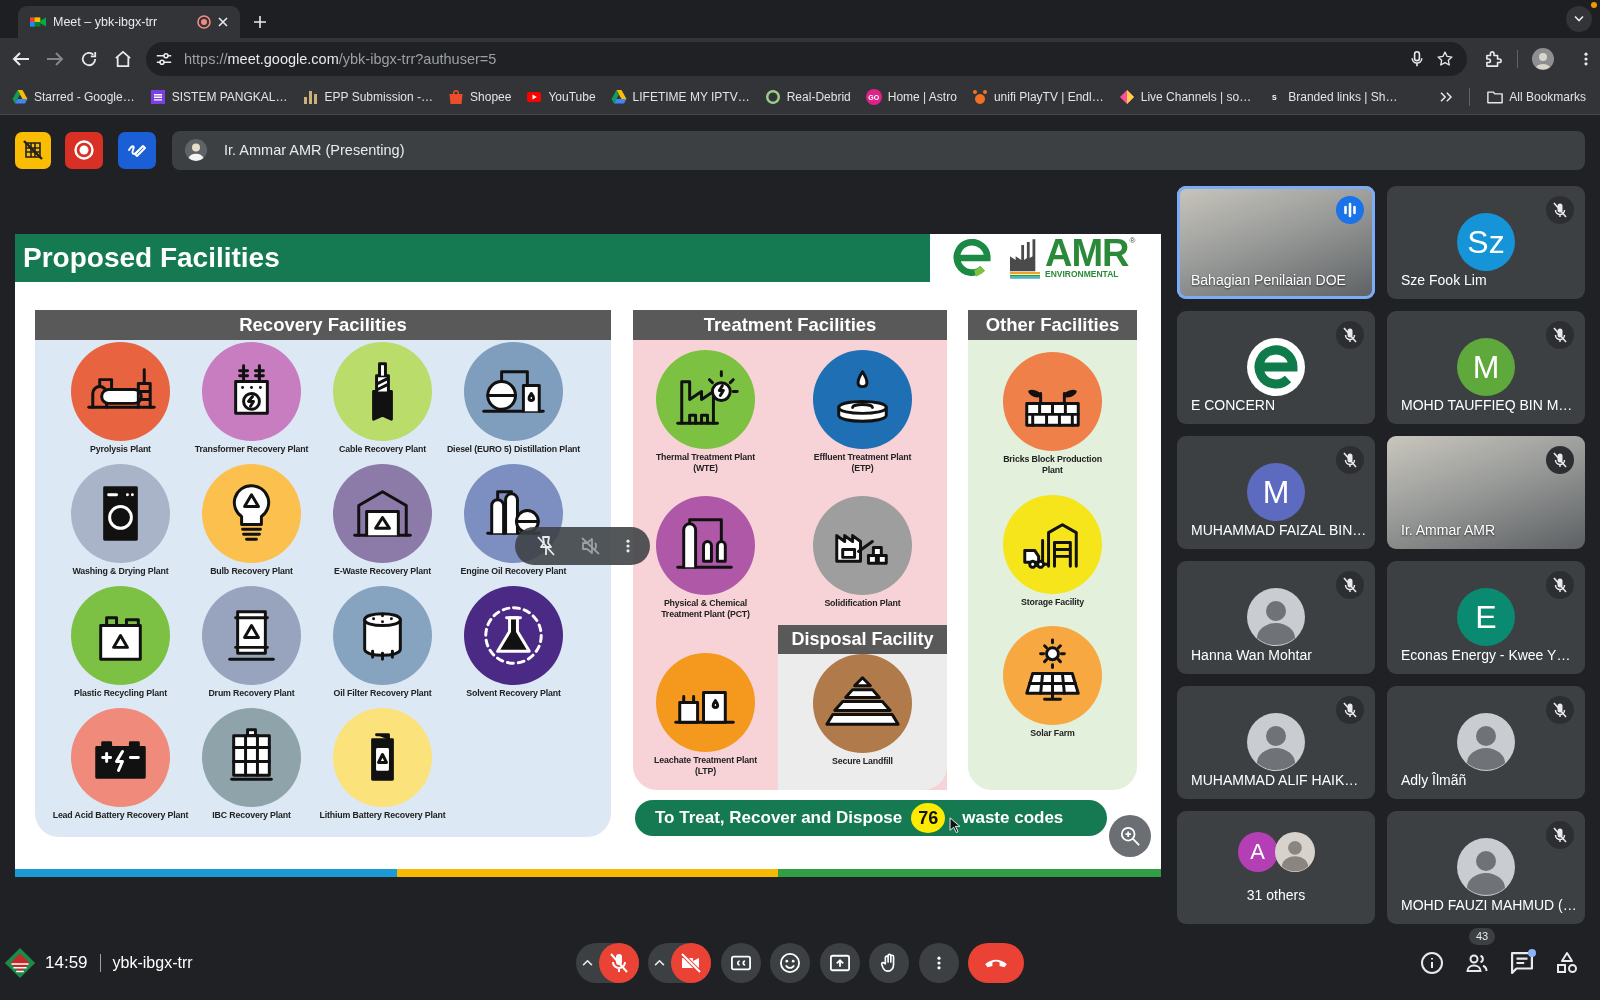  What do you see at coordinates (1543, 59) in the screenshot?
I see `profile-avatar-icon` at bounding box center [1543, 59].